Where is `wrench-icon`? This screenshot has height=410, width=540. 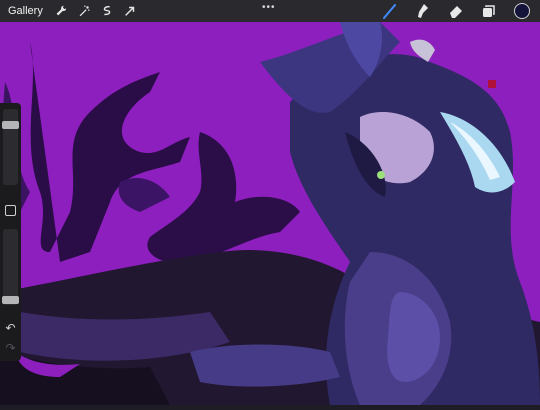 wrench-icon is located at coordinates (61, 10).